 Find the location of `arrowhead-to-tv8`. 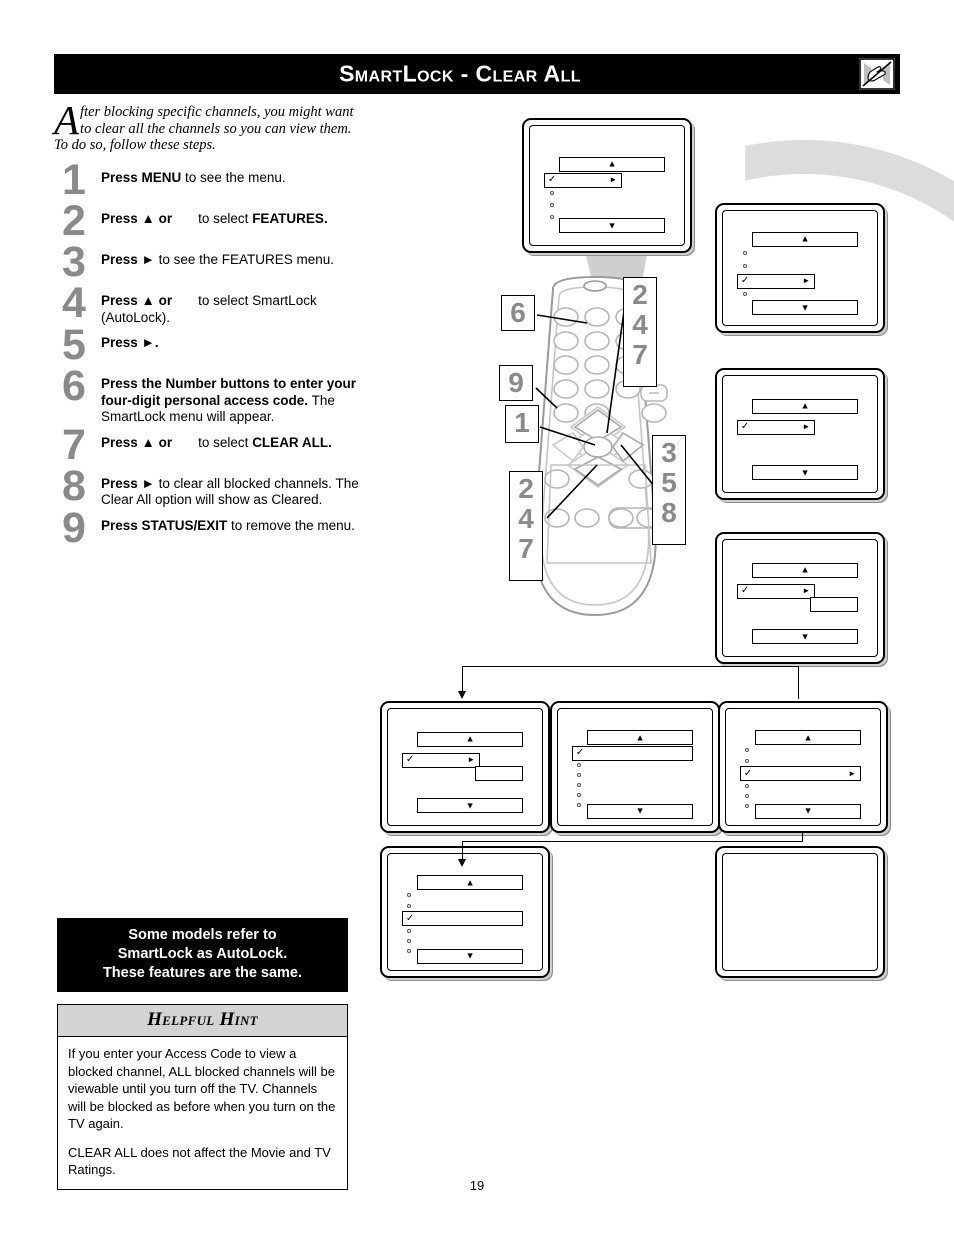

arrowhead-to-tv8 is located at coordinates (462, 863).